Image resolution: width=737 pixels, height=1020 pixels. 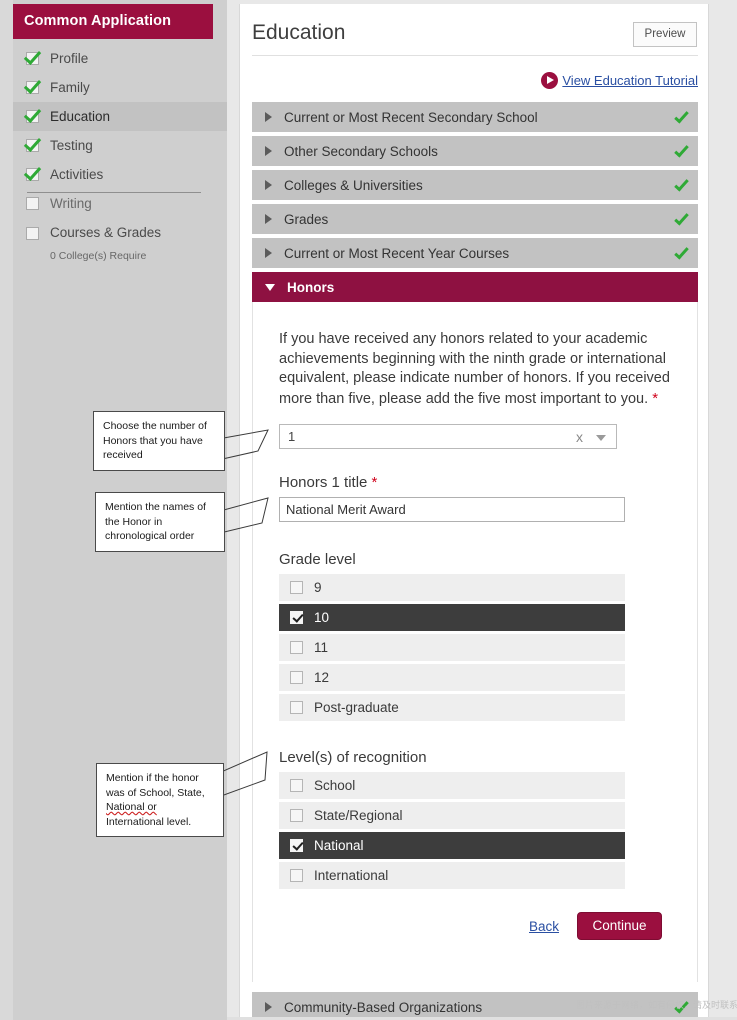 What do you see at coordinates (155, 792) in the screenshot?
I see `callout-line: was of School, State,` at bounding box center [155, 792].